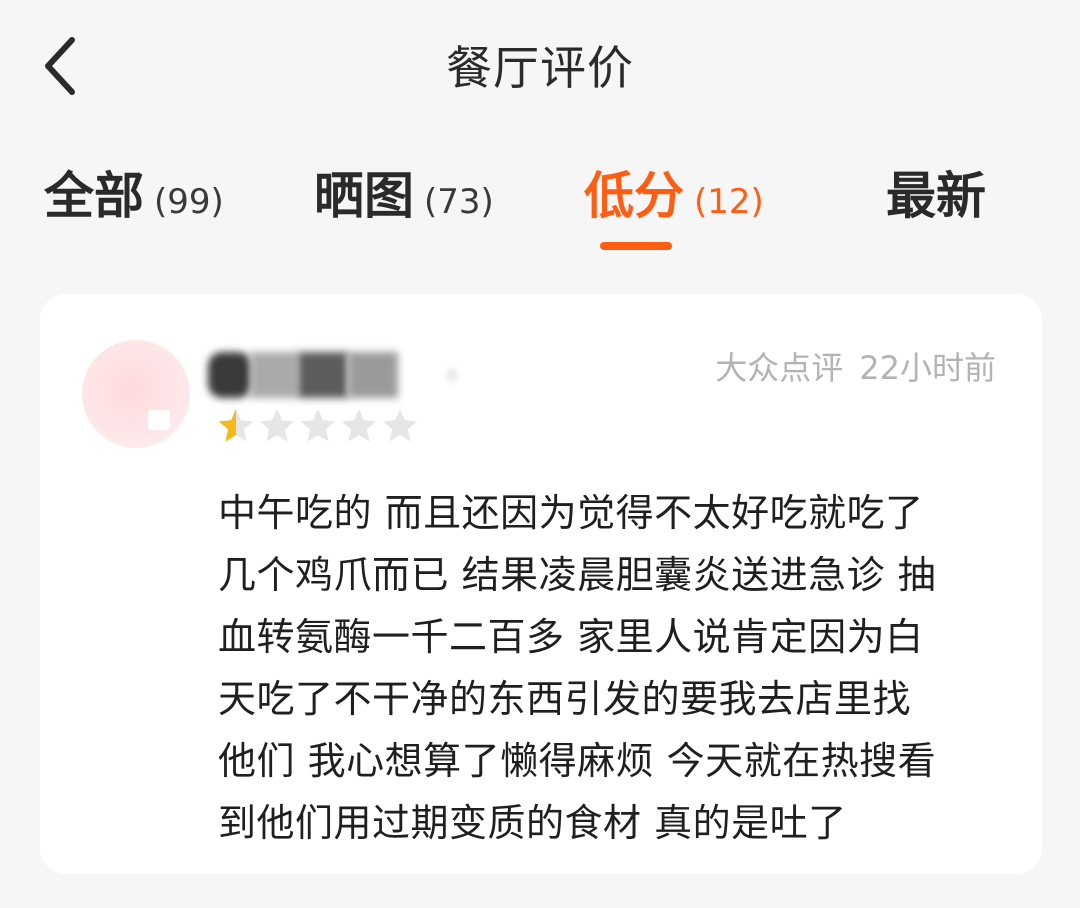  I want to click on star-filled-icon, so click(236, 426).